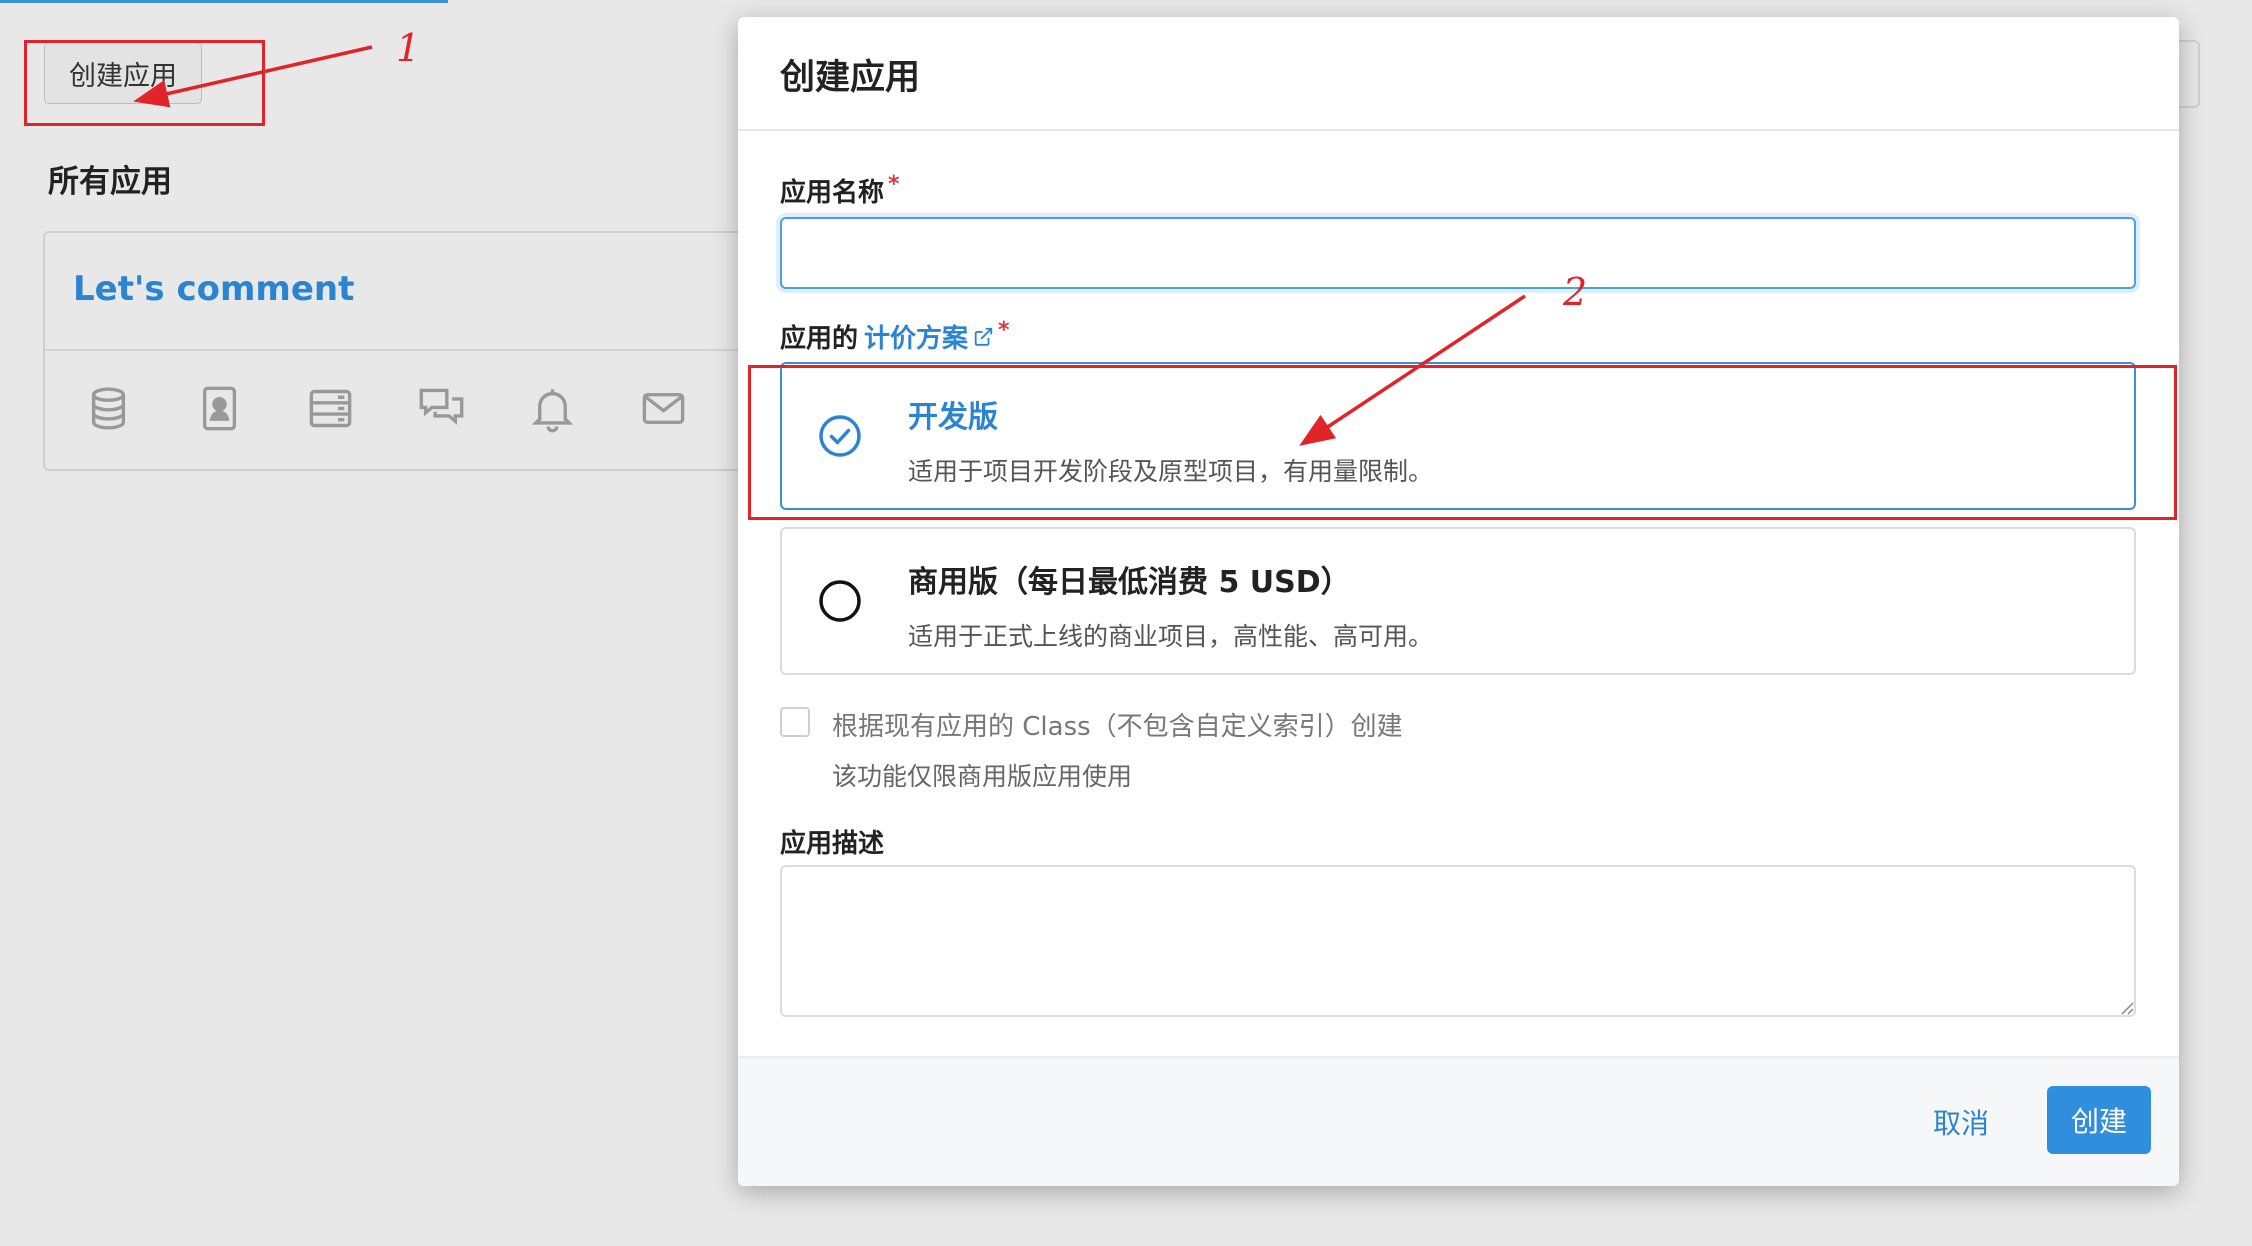 This screenshot has height=1246, width=2252. Describe the element at coordinates (1458, 253) in the screenshot. I see `app-name-input` at that location.